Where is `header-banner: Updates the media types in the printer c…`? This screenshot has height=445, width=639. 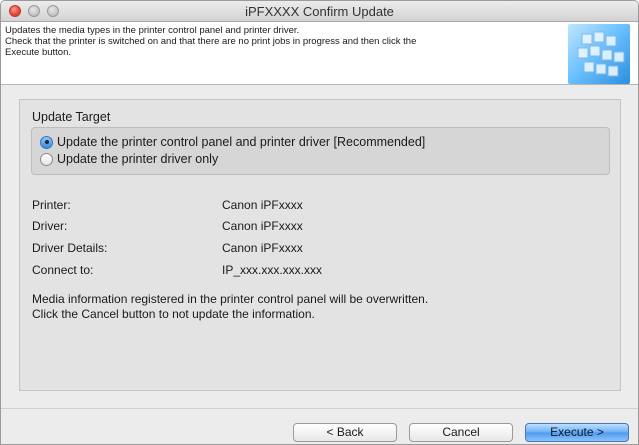
header-banner: Updates the media types in the printer c… is located at coordinates (319, 53).